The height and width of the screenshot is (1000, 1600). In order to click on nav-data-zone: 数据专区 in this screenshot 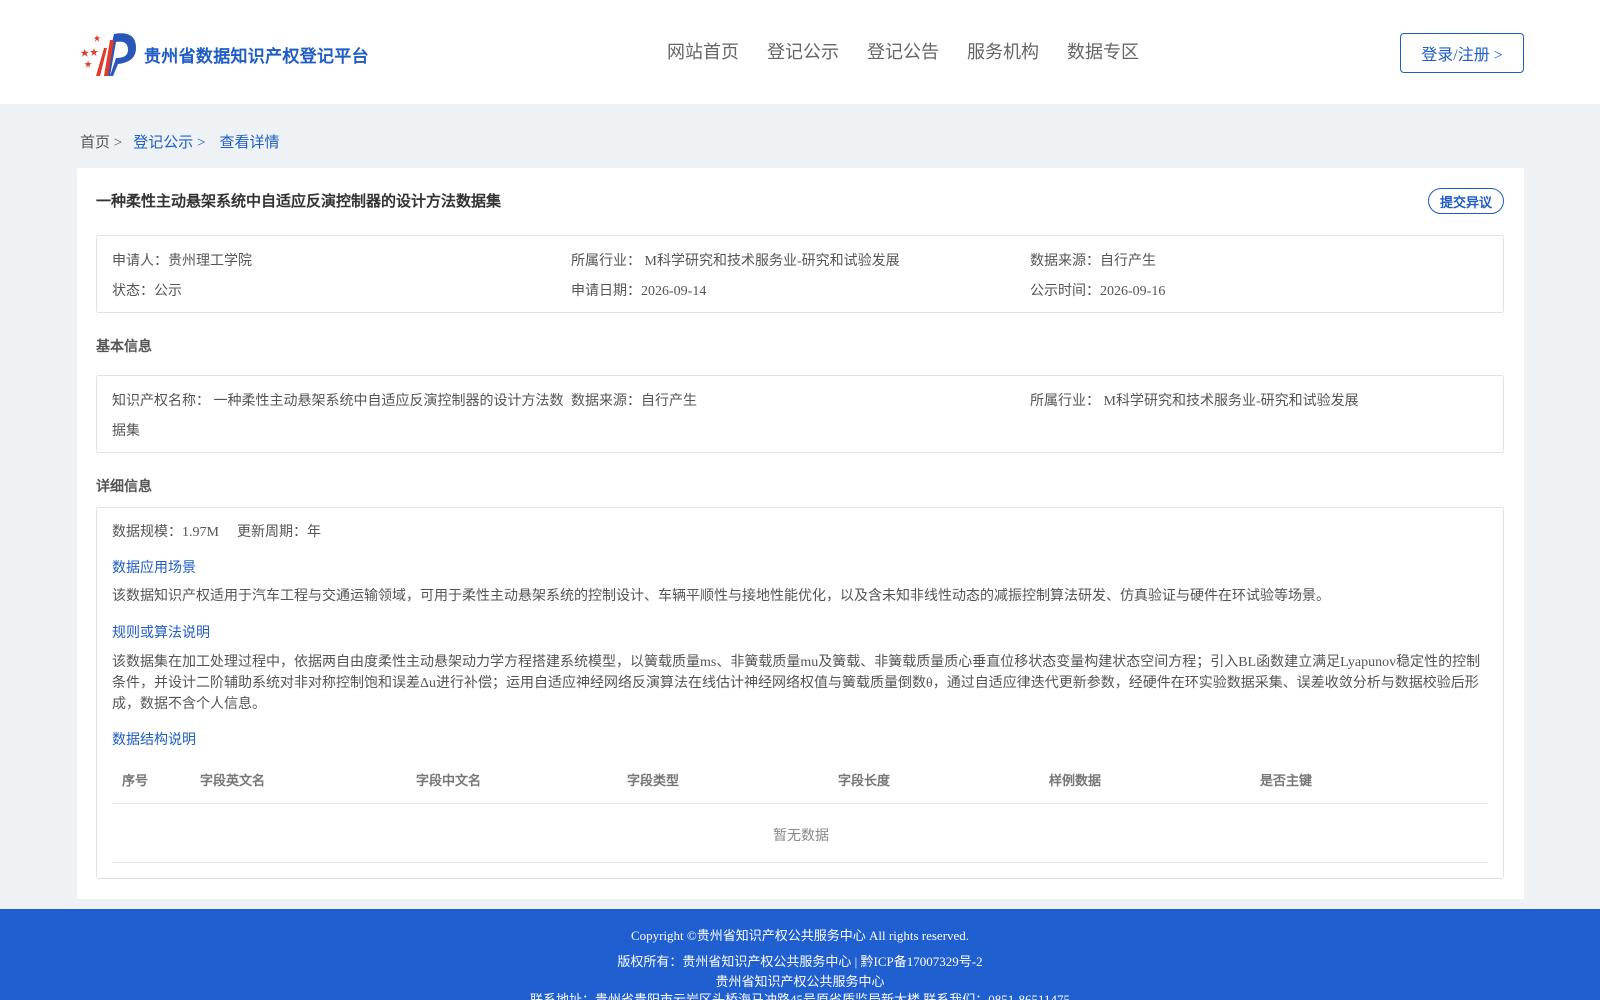, I will do `click(1103, 51)`.